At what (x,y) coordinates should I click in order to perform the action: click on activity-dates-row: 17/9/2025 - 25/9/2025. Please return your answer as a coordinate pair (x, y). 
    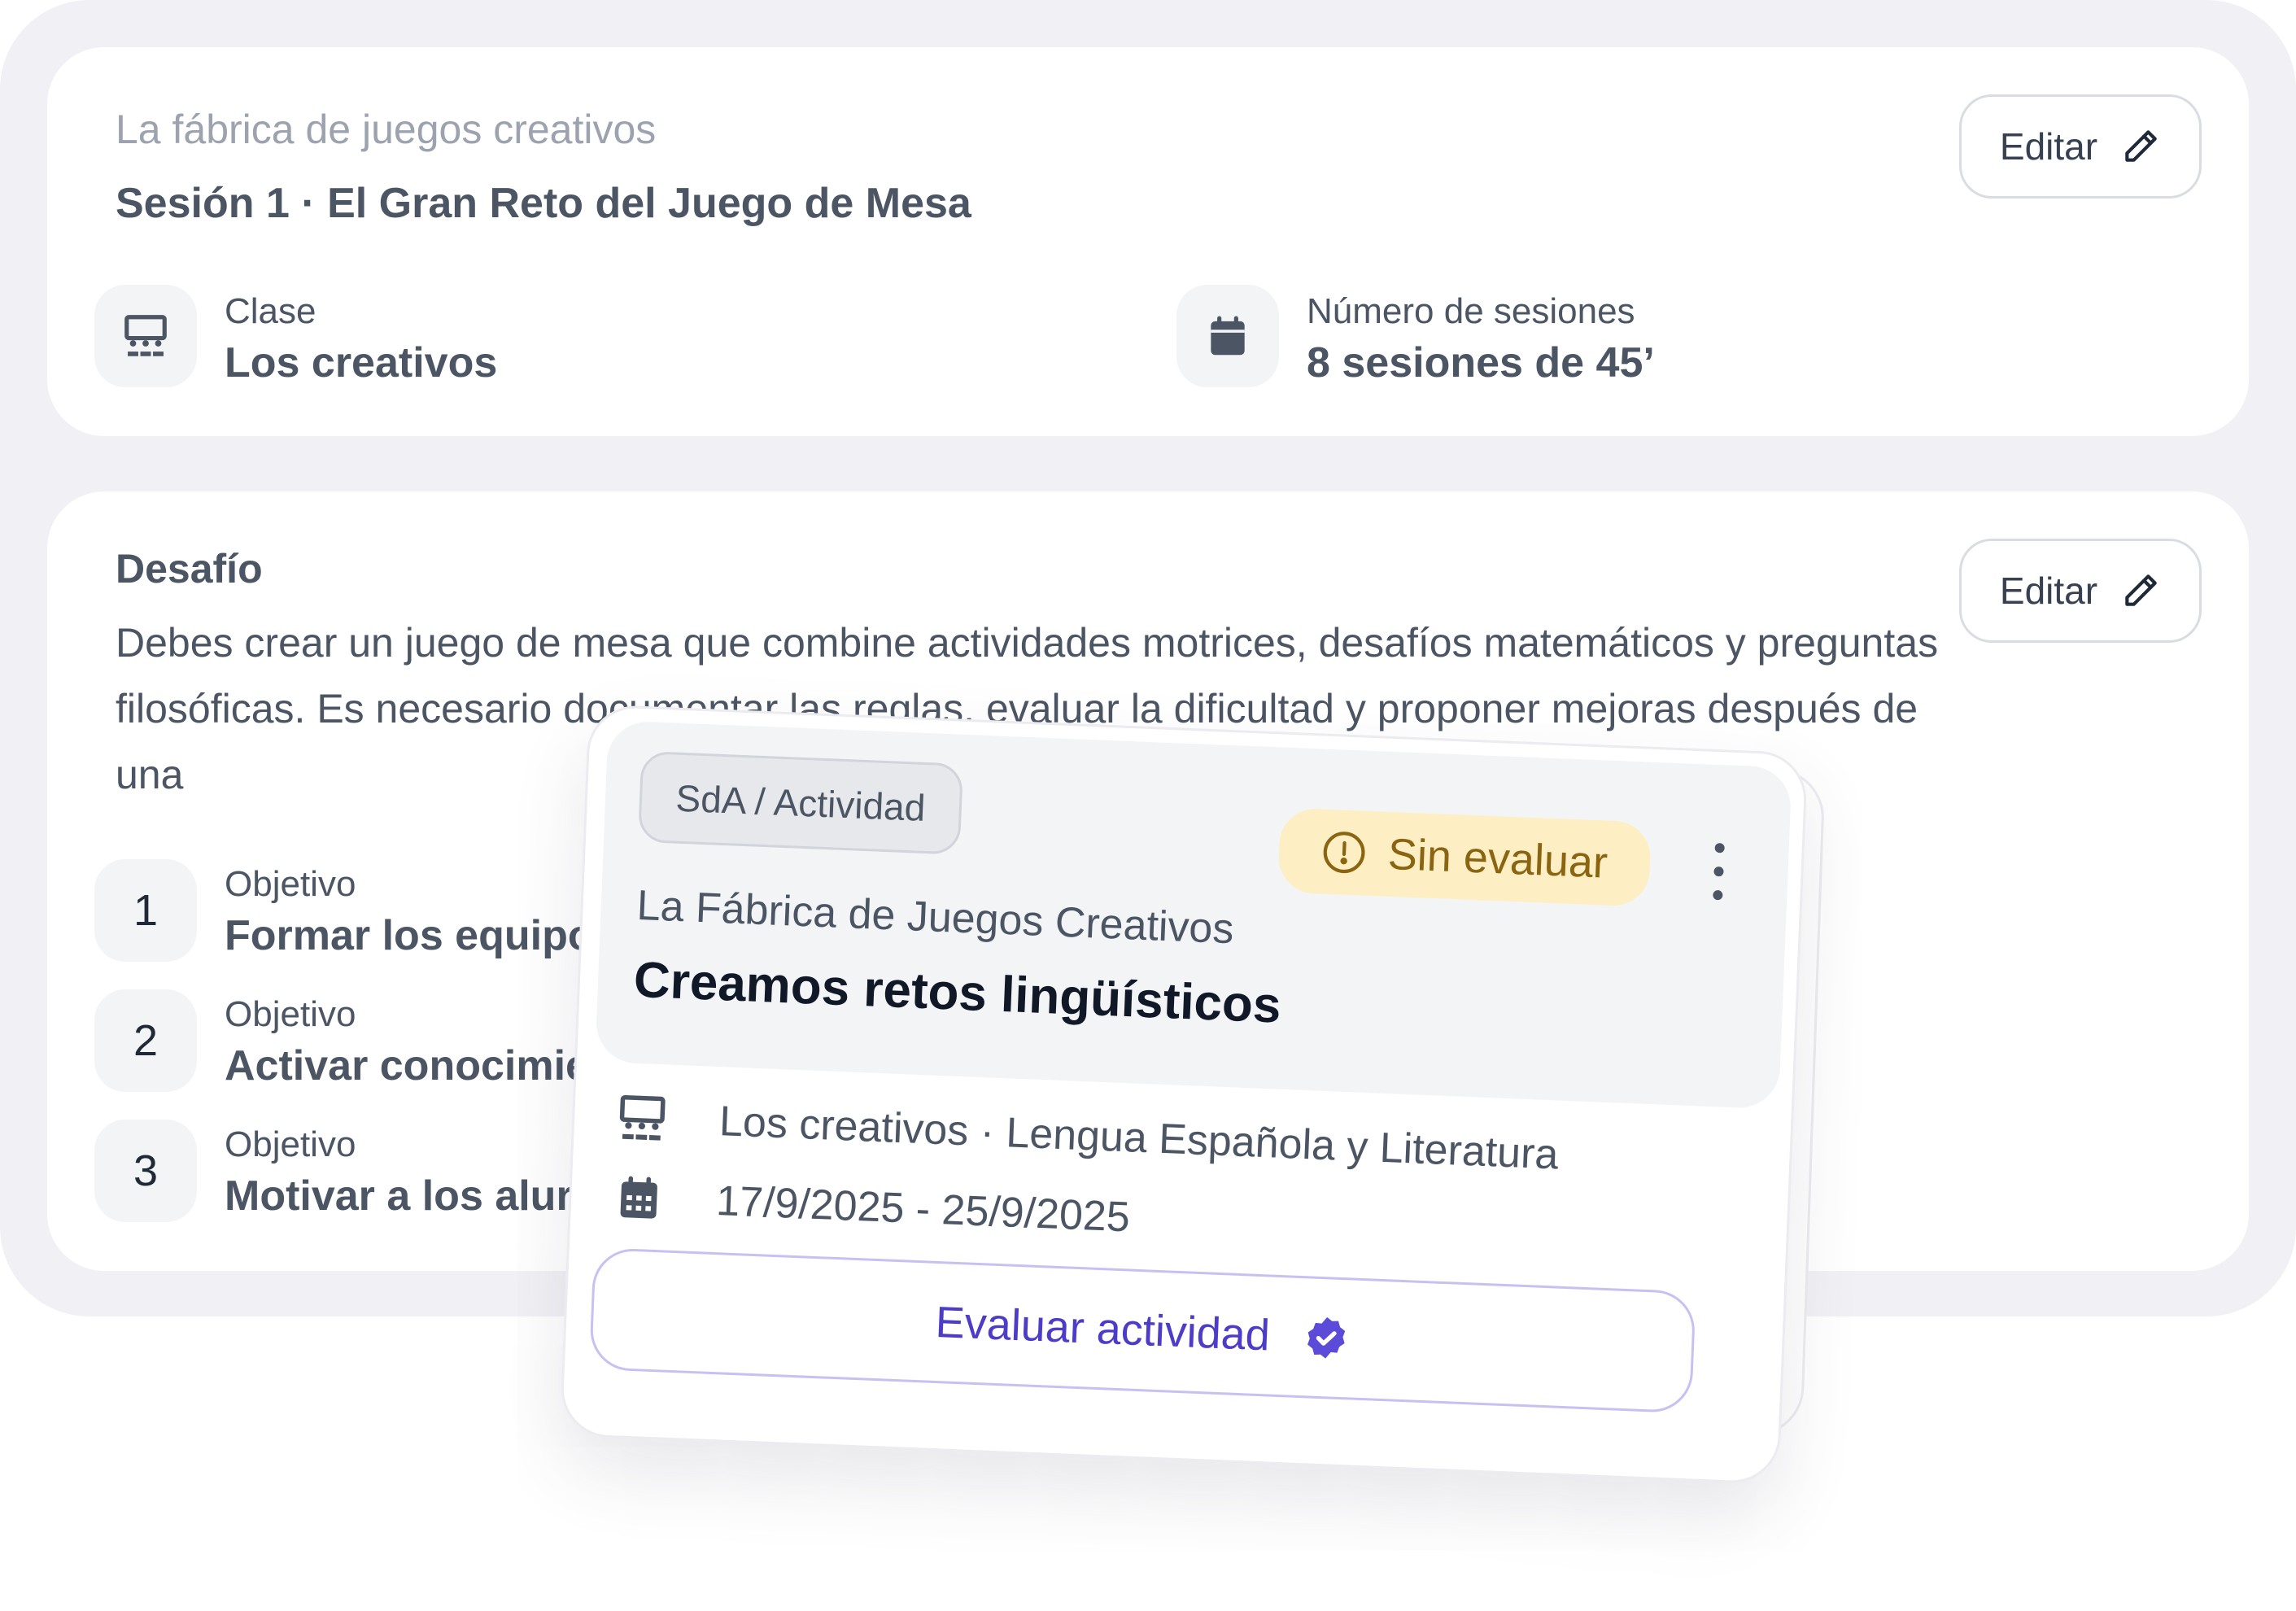
    Looking at the image, I should click on (871, 1207).